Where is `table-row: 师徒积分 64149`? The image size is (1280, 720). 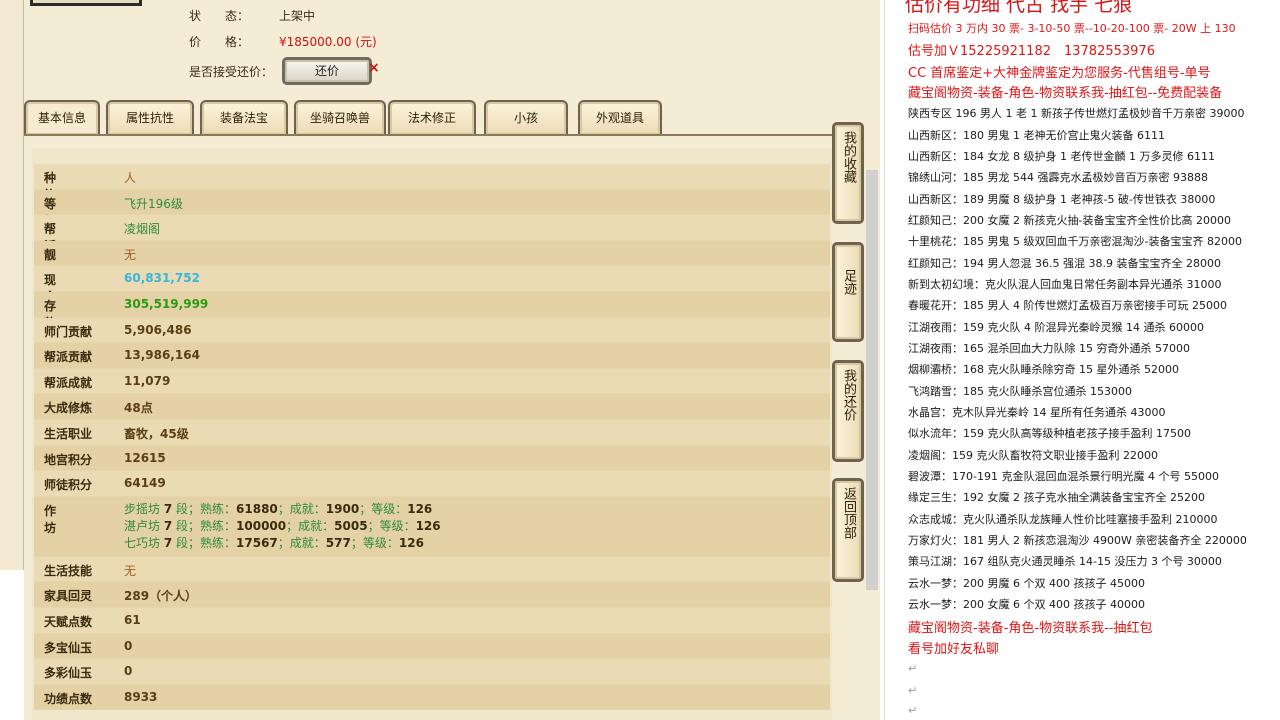 table-row: 师徒积分 64149 is located at coordinates (432, 484).